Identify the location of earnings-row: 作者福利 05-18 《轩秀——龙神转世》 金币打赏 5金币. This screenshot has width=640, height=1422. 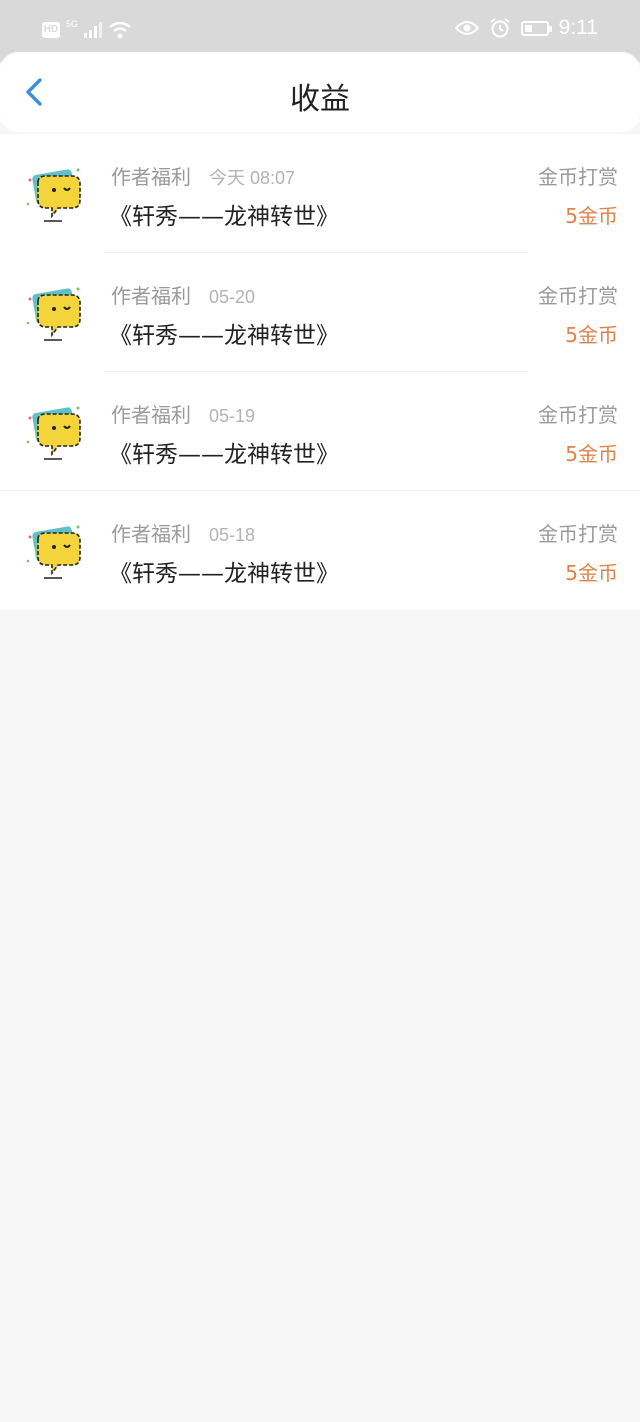
(320, 550).